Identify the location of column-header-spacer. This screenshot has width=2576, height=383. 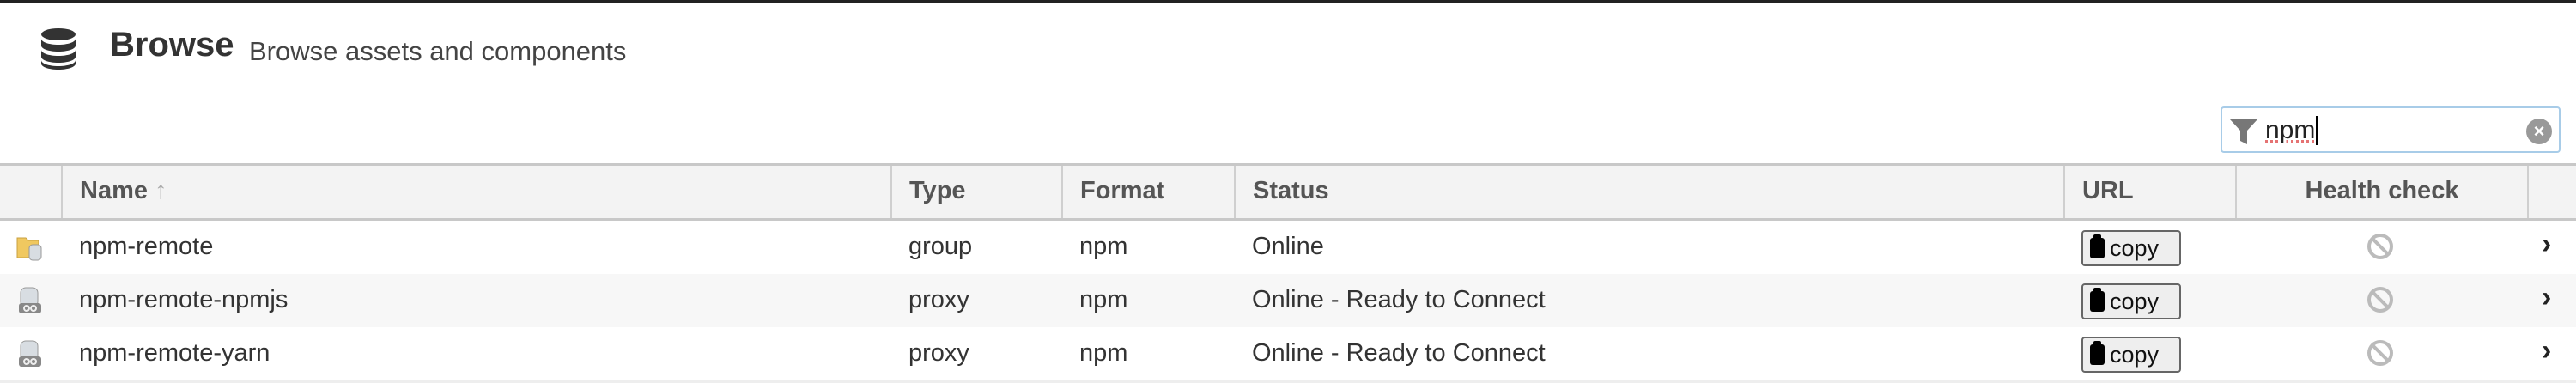
(2551, 192).